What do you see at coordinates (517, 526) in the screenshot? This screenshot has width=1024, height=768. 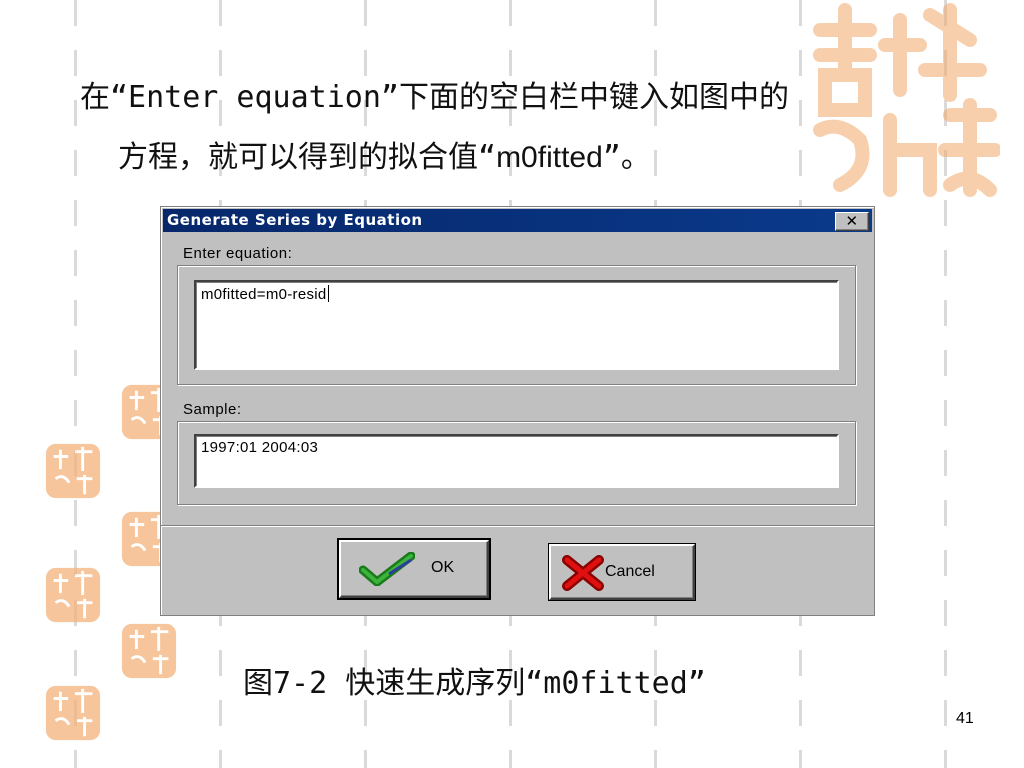 I see `dialog-separator` at bounding box center [517, 526].